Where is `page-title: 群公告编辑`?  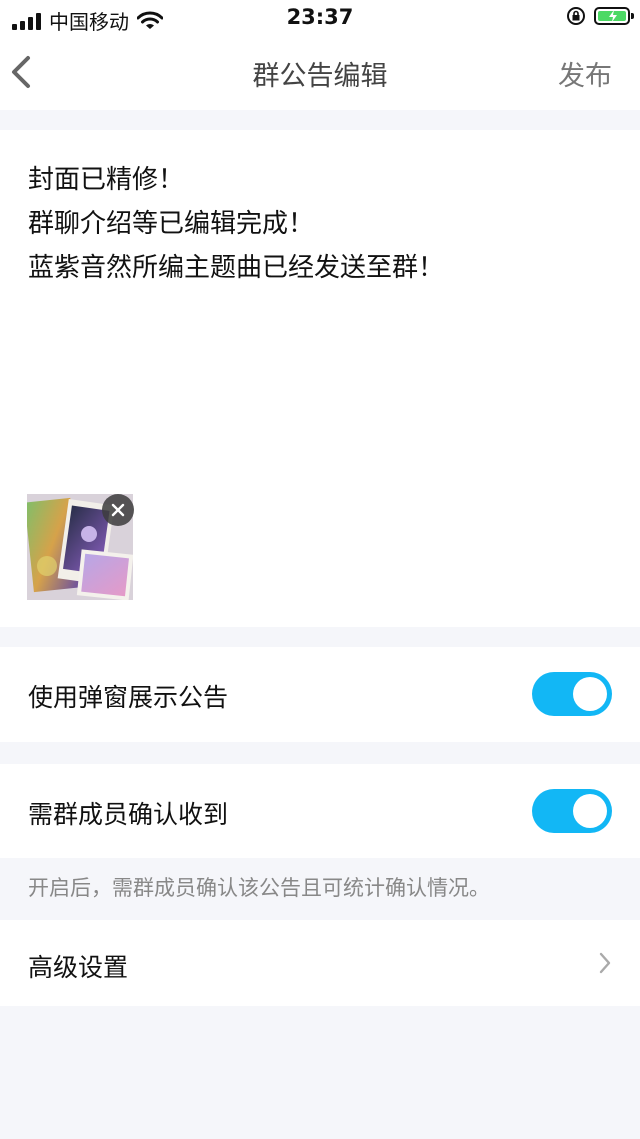
page-title: 群公告编辑 is located at coordinates (320, 76).